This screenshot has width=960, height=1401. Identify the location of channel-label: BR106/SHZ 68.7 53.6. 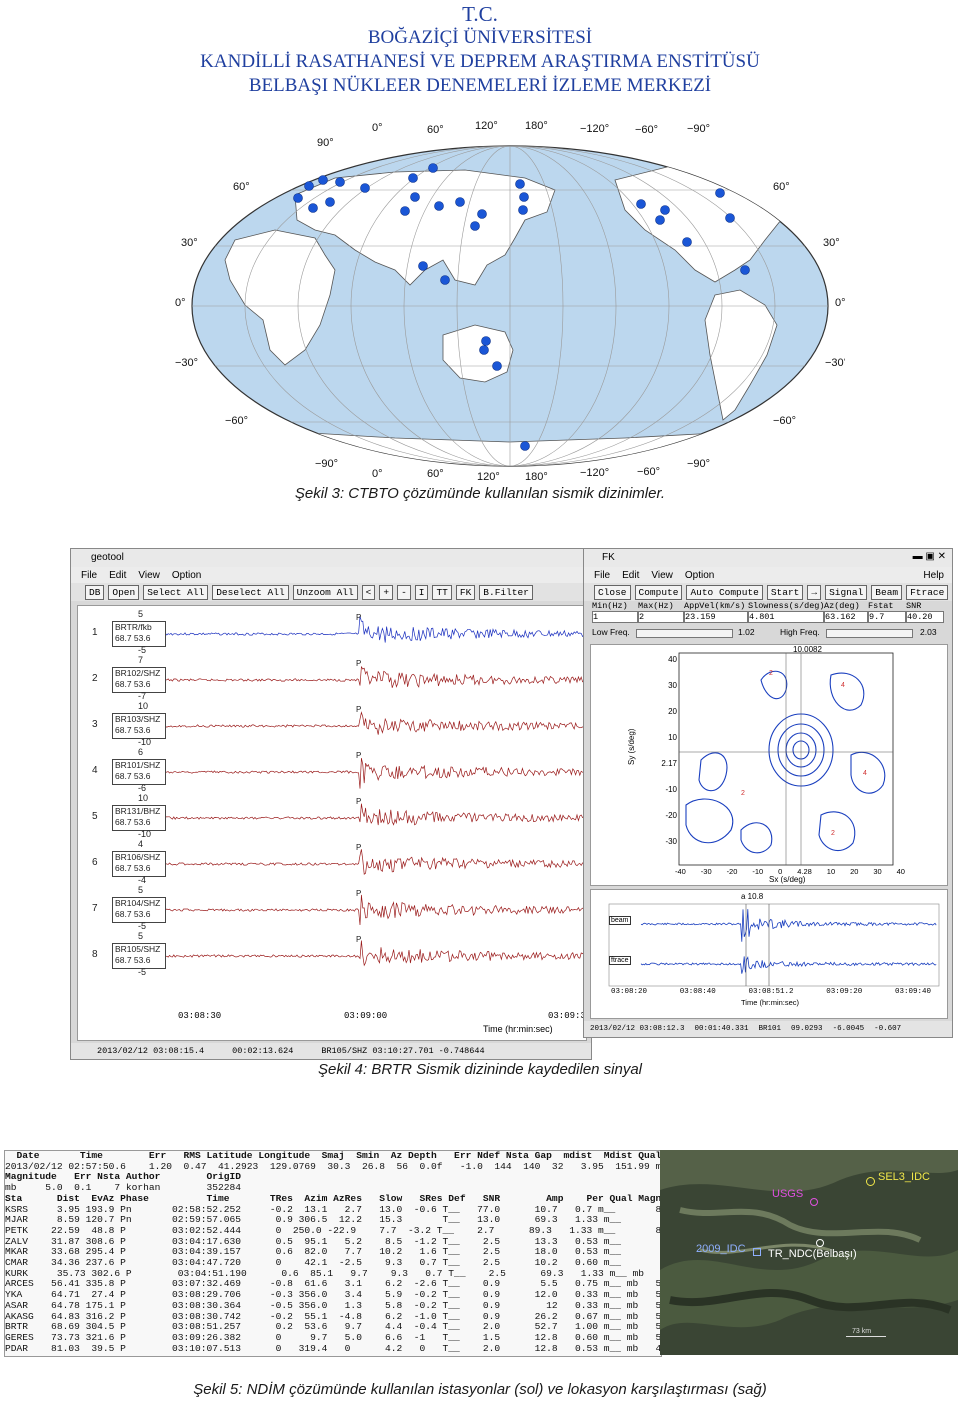
(139, 864).